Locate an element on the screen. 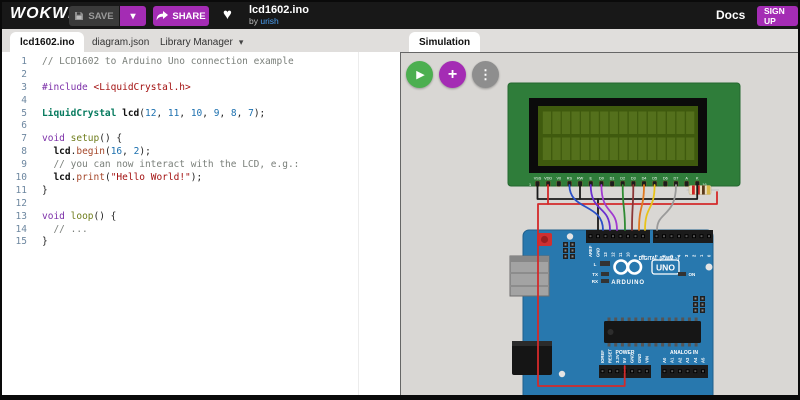 The width and height of the screenshot is (800, 400). kebab-menu-icon: ⋮ is located at coordinates (485, 74).